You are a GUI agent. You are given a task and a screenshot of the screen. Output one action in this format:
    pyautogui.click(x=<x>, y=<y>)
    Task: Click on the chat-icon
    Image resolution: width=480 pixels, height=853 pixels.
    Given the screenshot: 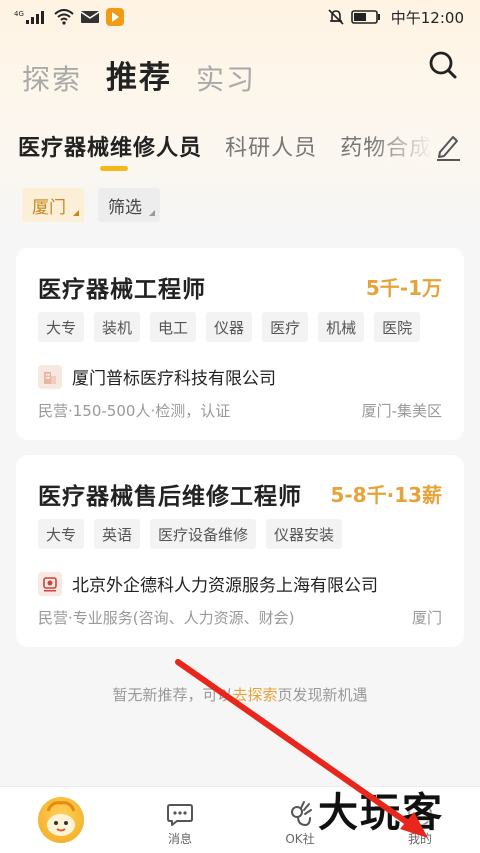 What is the action you would take?
    pyautogui.click(x=180, y=815)
    